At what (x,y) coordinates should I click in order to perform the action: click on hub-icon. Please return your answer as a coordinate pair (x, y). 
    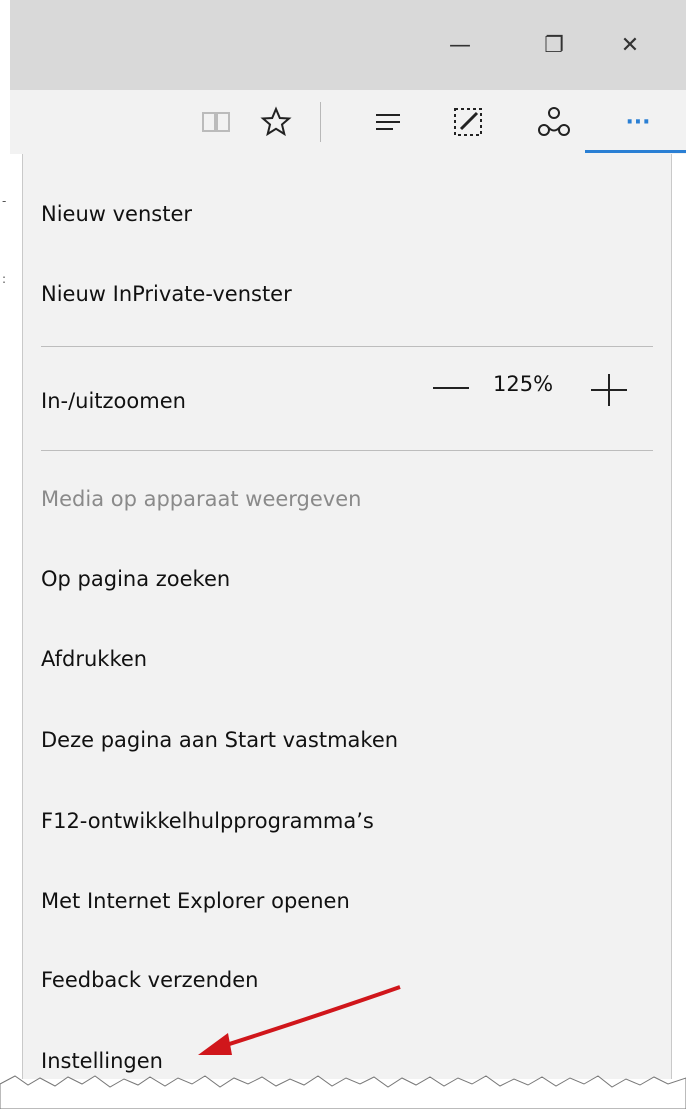
    Looking at the image, I should click on (388, 122).